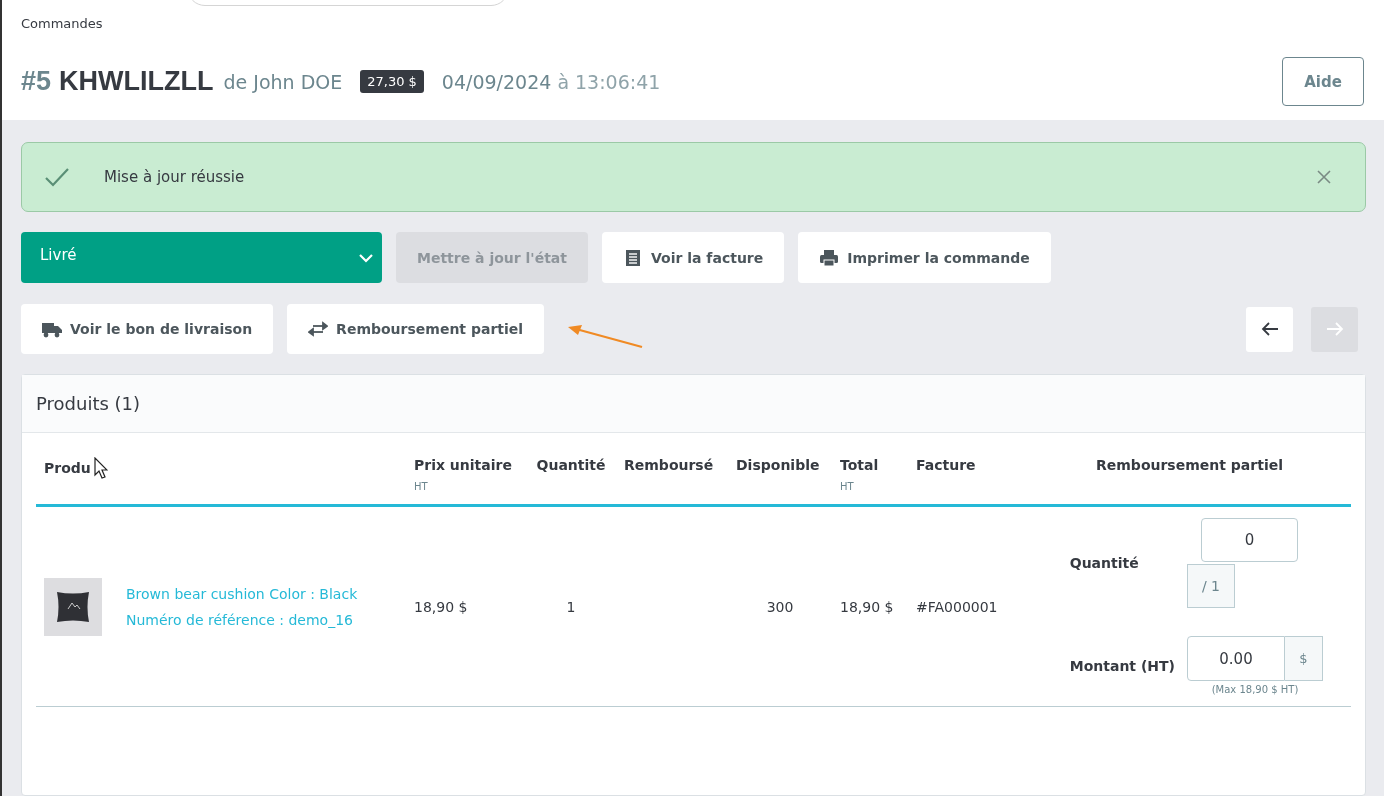  What do you see at coordinates (57, 177) in the screenshot?
I see `check-icon` at bounding box center [57, 177].